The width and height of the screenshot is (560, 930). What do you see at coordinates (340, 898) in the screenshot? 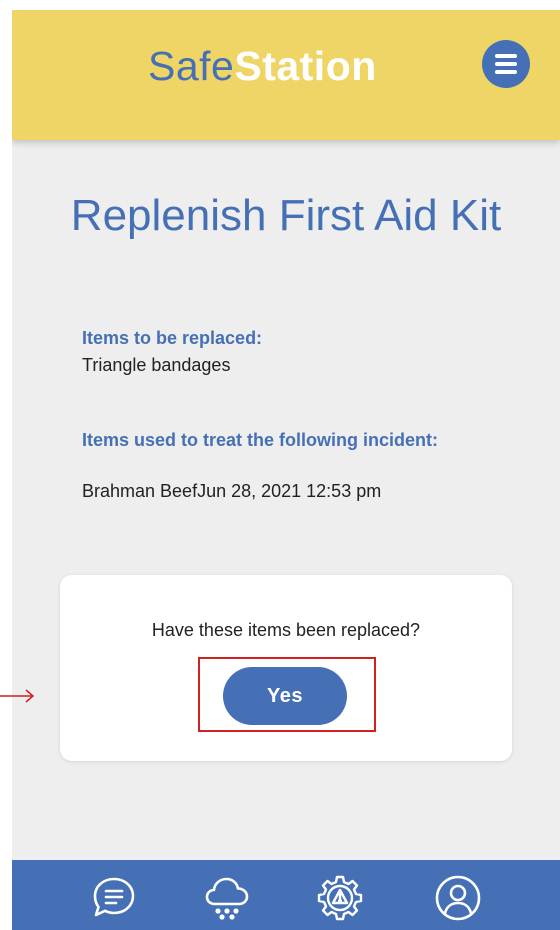
I see `hazard-gear-icon` at bounding box center [340, 898].